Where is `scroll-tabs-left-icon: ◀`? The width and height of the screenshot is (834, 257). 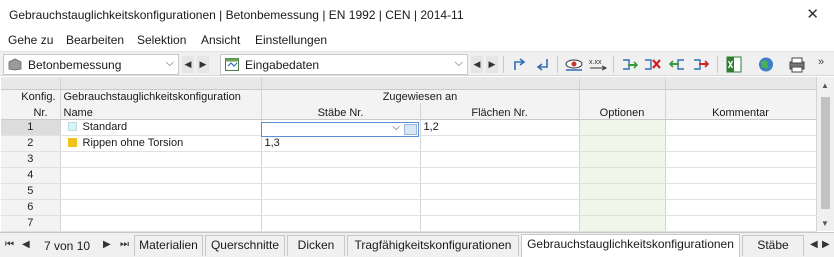 scroll-tabs-left-icon: ◀ is located at coordinates (814, 244).